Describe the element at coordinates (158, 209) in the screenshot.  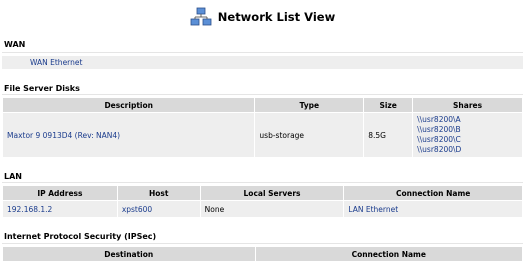
I see `lan-host-link: xpst600` at that location.